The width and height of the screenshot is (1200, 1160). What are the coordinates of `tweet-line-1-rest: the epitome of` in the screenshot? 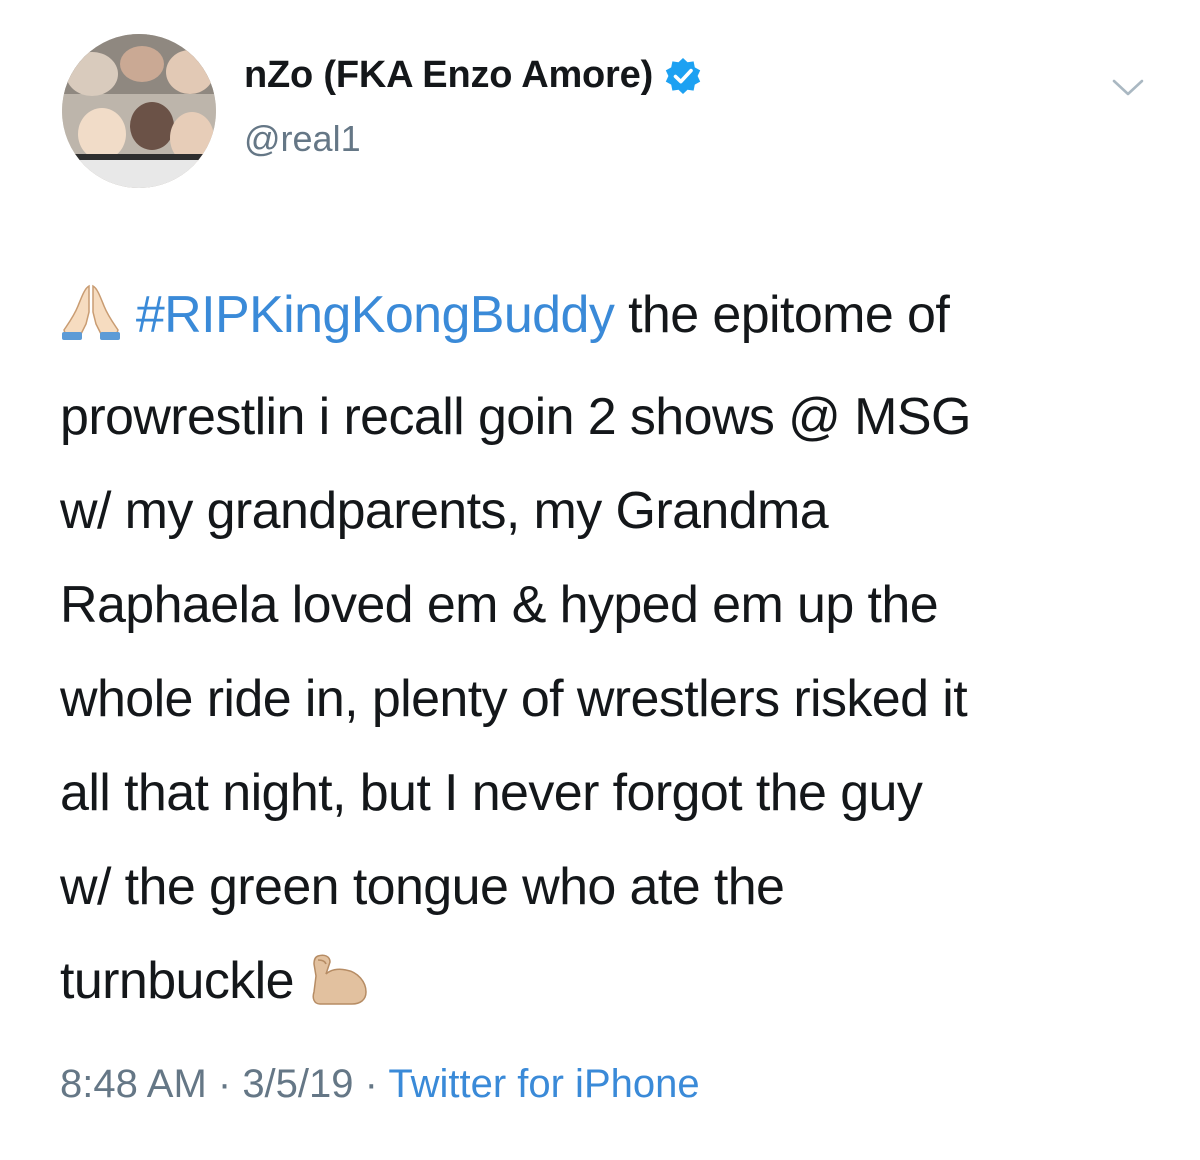 It's located at (782, 315).